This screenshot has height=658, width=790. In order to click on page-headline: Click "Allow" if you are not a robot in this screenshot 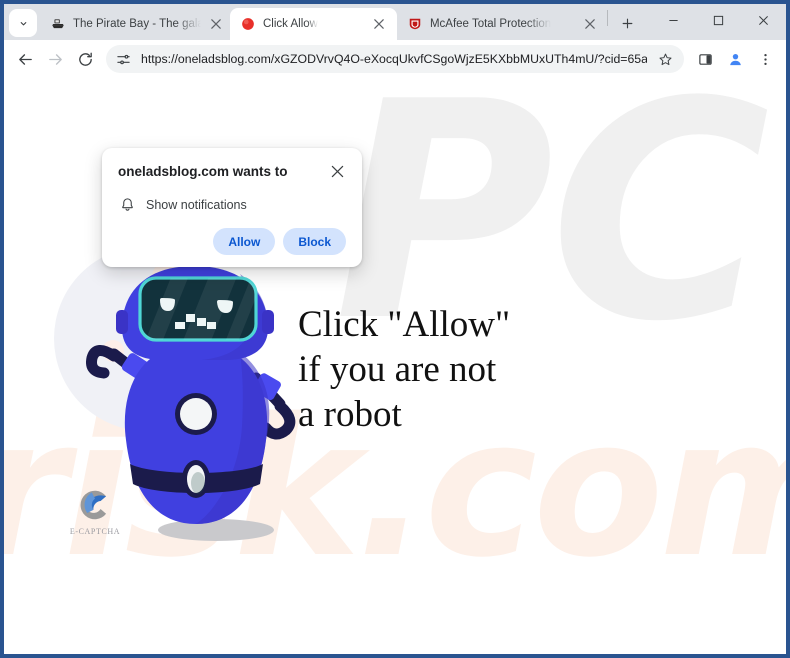, I will do `click(404, 369)`.